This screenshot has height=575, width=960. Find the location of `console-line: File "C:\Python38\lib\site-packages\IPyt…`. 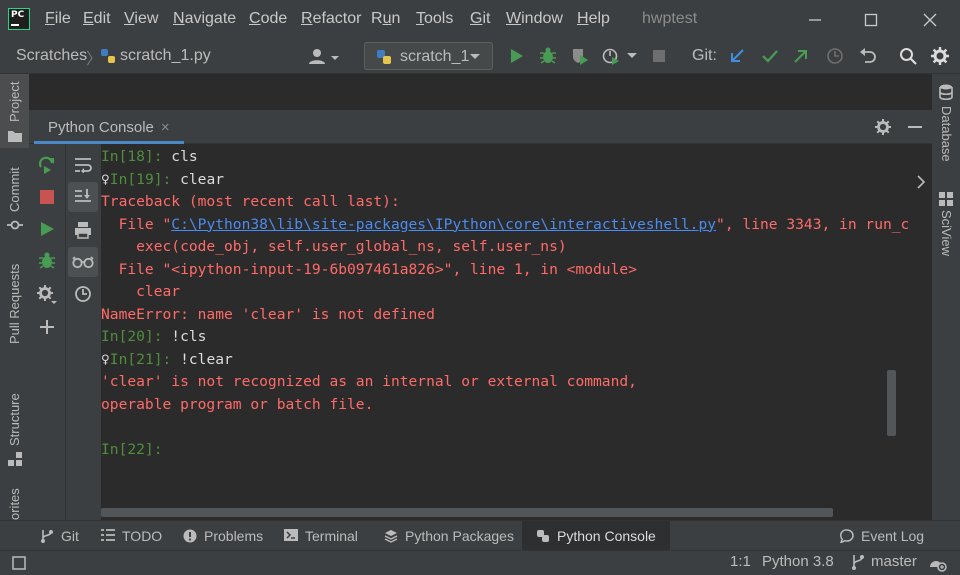

console-line: File "C:\Python38\lib\site-packages\IPyt… is located at coordinates (505, 225).